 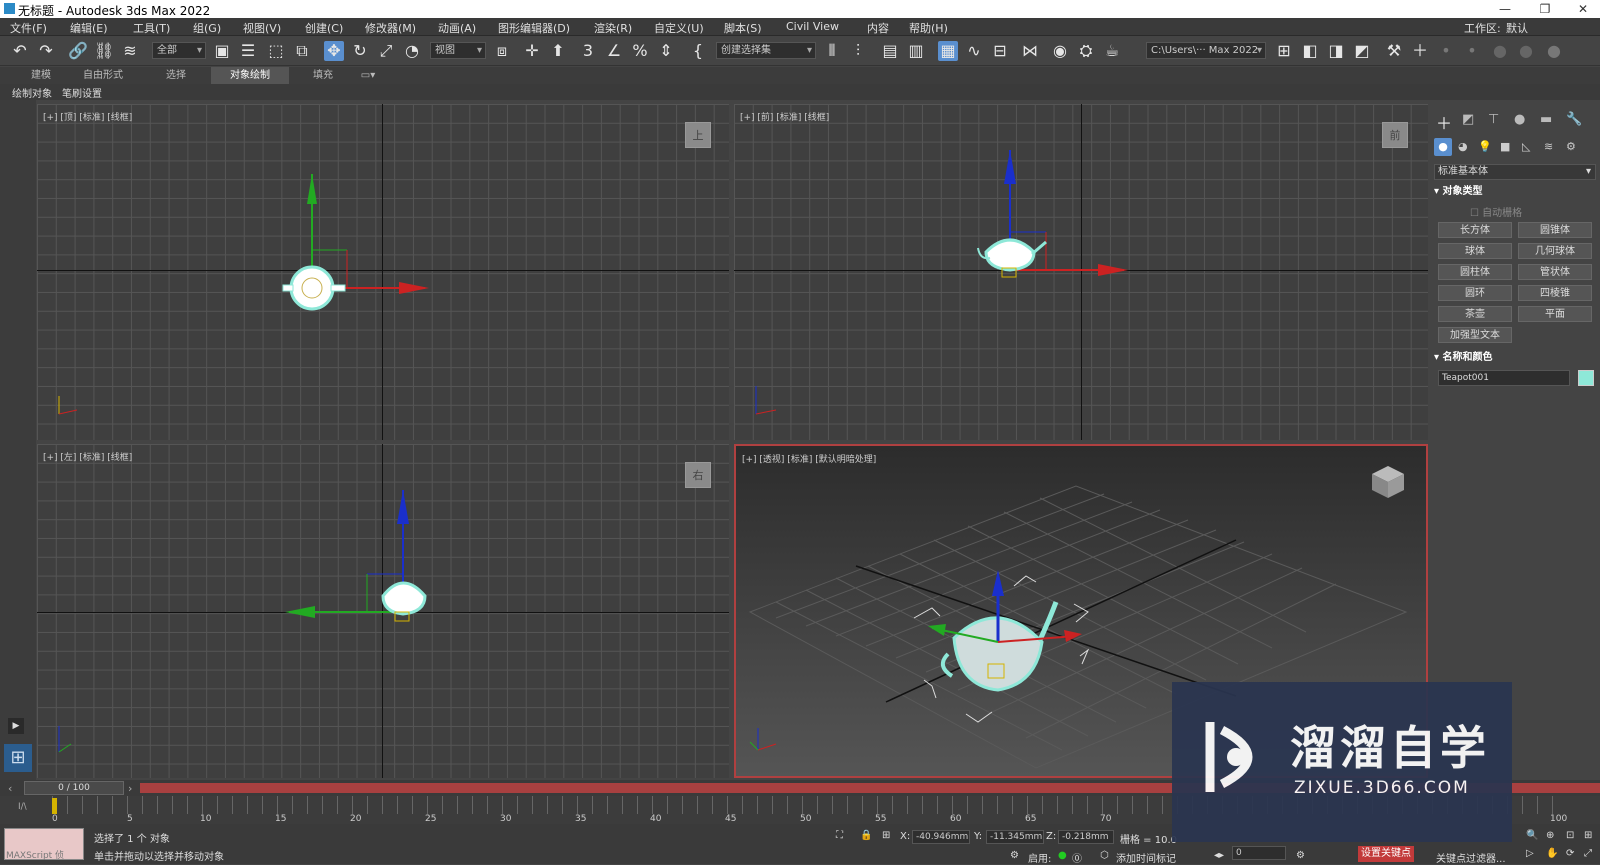 I want to click on teapot-button: 茶壶, so click(x=1475, y=314).